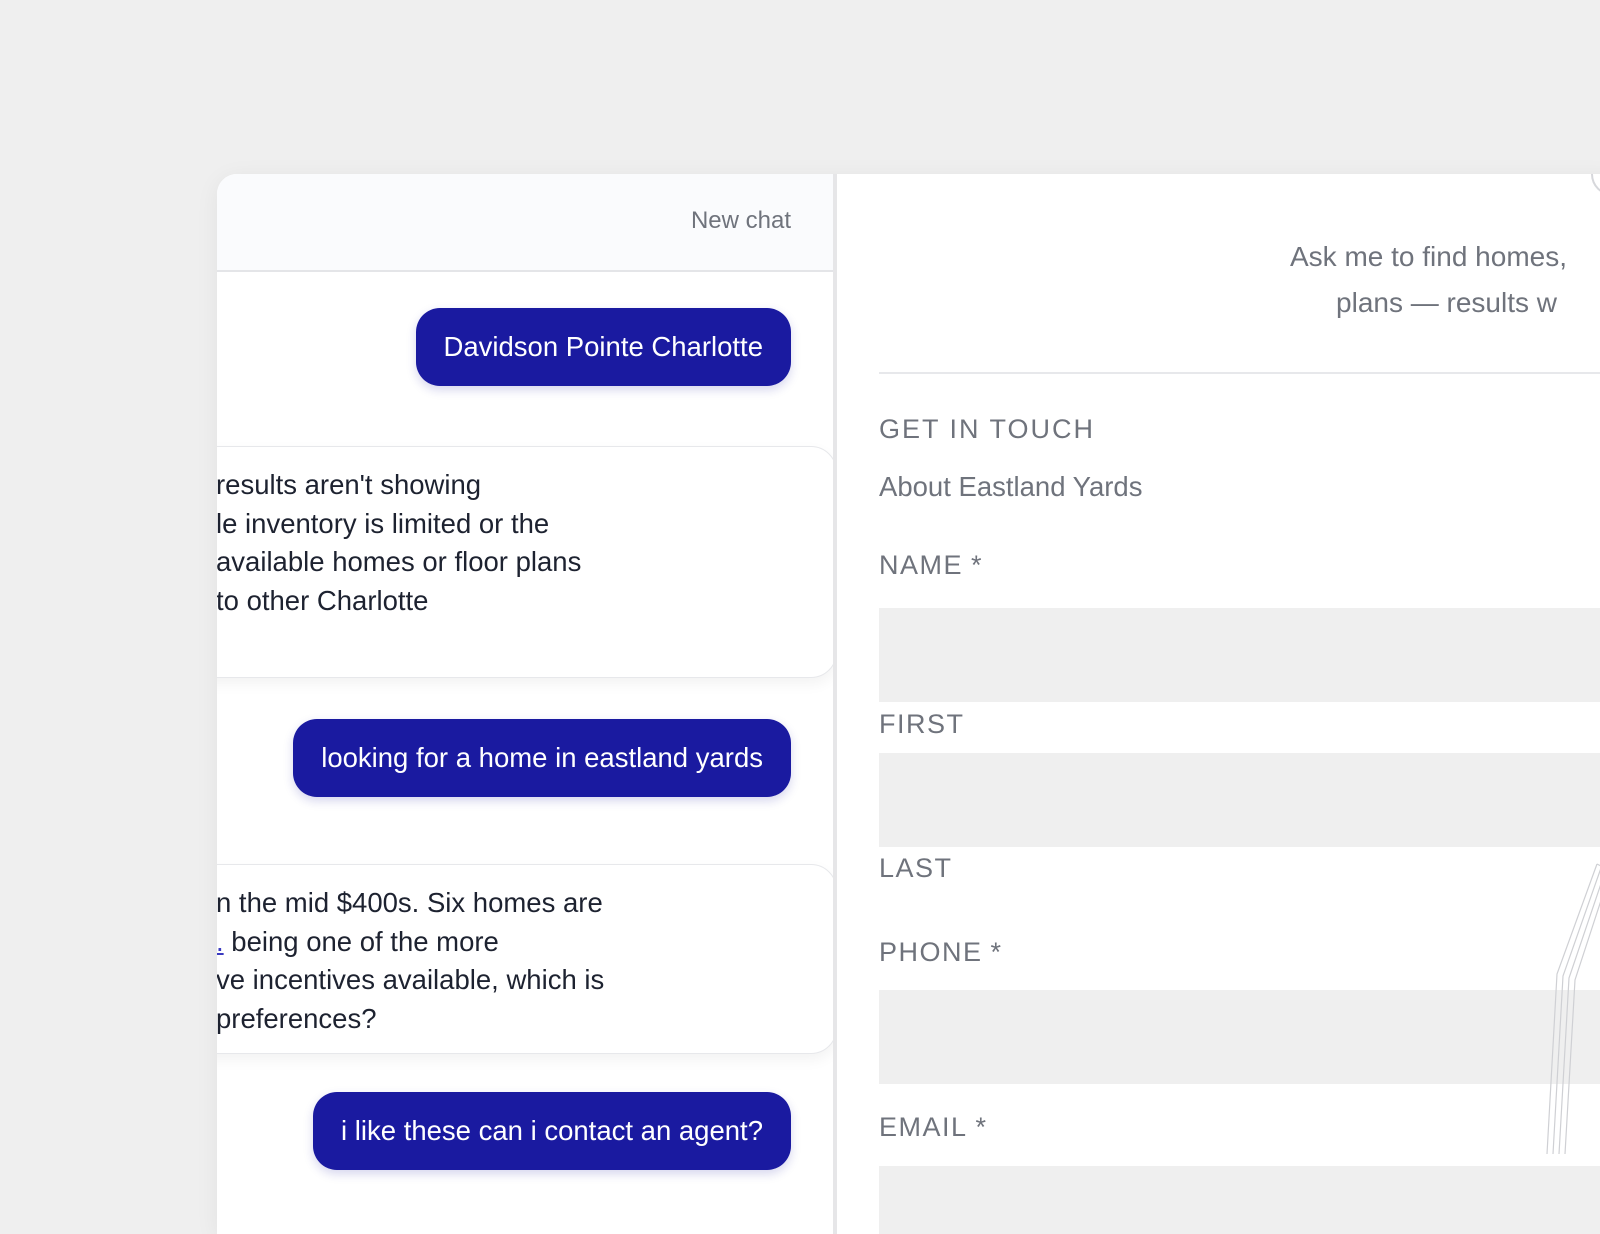 Image resolution: width=1600 pixels, height=1234 pixels. What do you see at coordinates (383, 523) in the screenshot?
I see `assistant-message-line: le inventory is limited or the` at bounding box center [383, 523].